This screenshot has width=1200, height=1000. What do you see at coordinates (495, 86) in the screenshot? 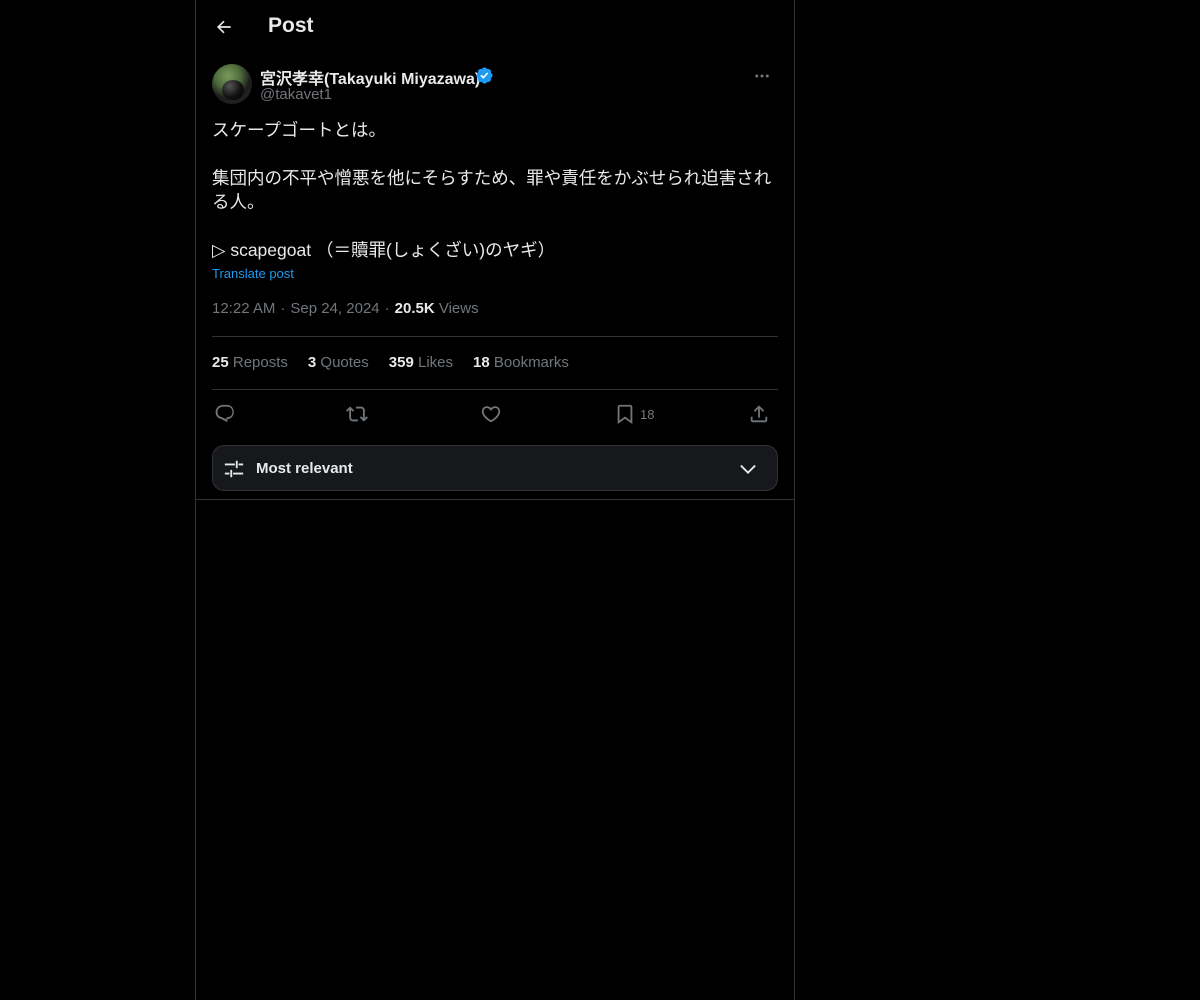
I see `post-author: 宮沢孝幸(Takayuki Miyazawa) @takavet1` at bounding box center [495, 86].